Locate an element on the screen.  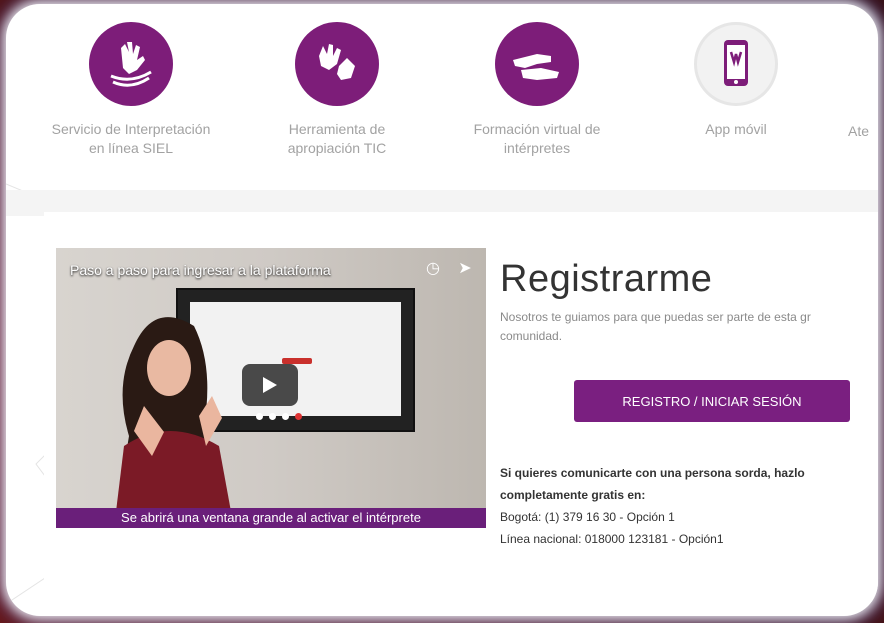
service-label-line2: intérpretes is located at coordinates (537, 148).